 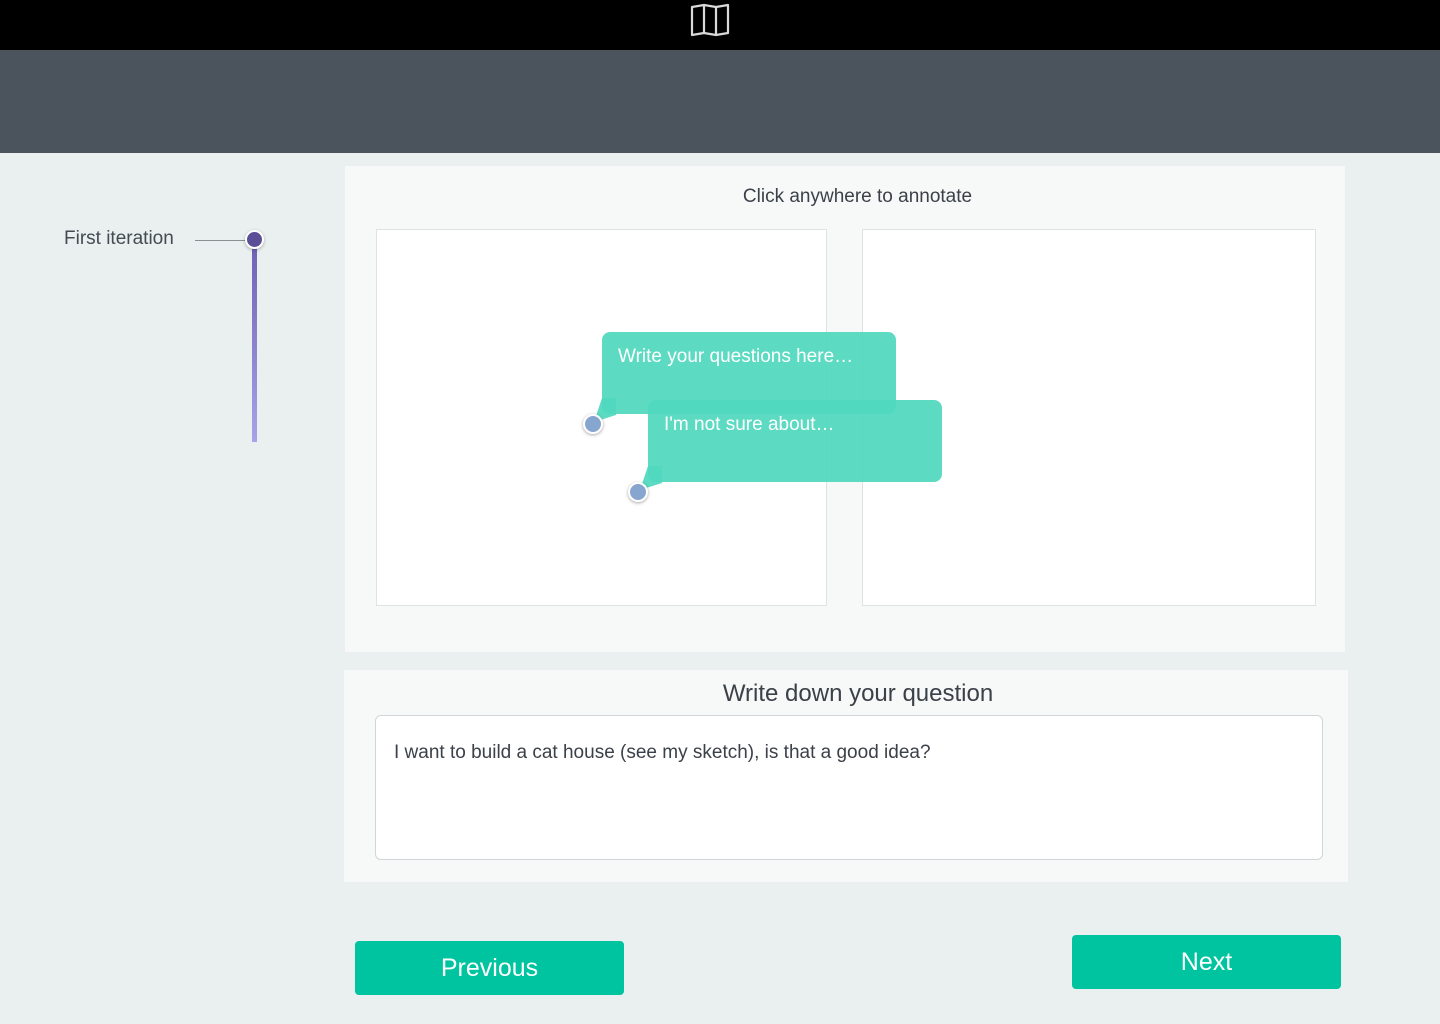 What do you see at coordinates (119, 238) in the screenshot?
I see `timeline-label: First iteration` at bounding box center [119, 238].